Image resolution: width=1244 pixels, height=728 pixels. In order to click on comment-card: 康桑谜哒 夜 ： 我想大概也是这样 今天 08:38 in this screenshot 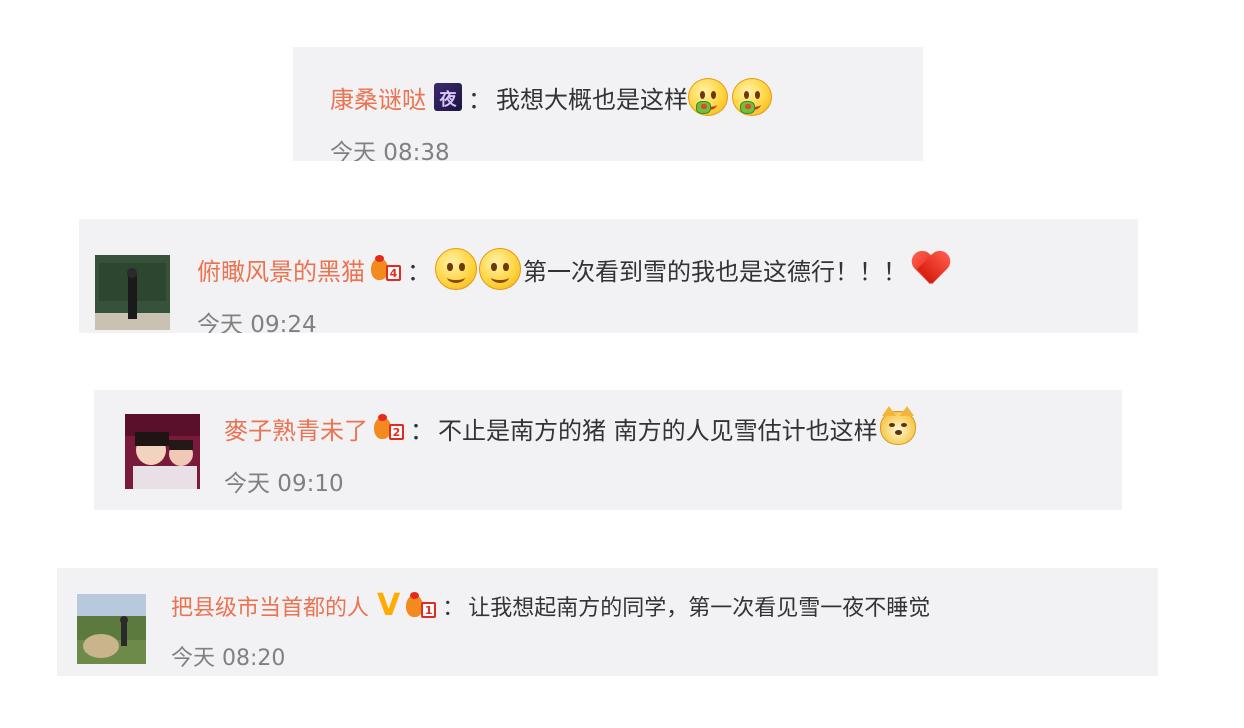, I will do `click(608, 104)`.